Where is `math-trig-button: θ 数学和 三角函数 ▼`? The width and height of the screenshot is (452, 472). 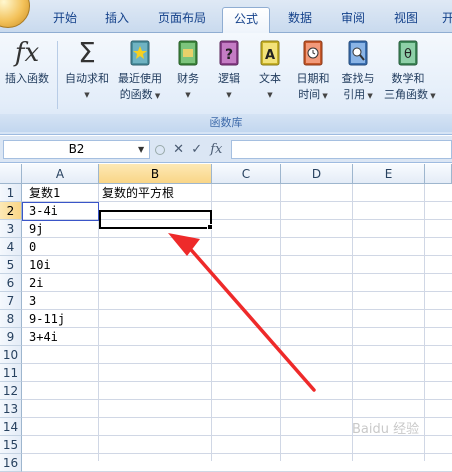
math-trig-button: θ 数学和 三角函数 ▼ is located at coordinates (410, 74).